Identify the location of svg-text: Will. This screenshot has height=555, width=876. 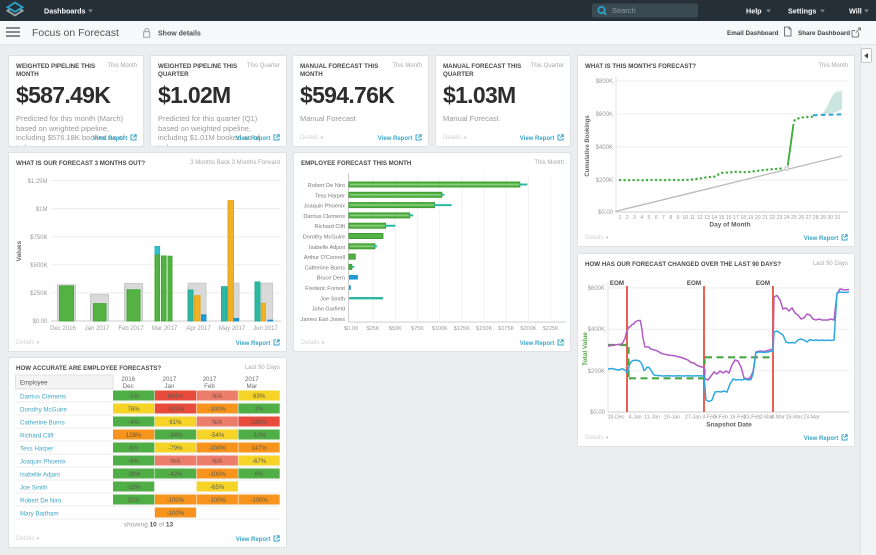
(855, 11).